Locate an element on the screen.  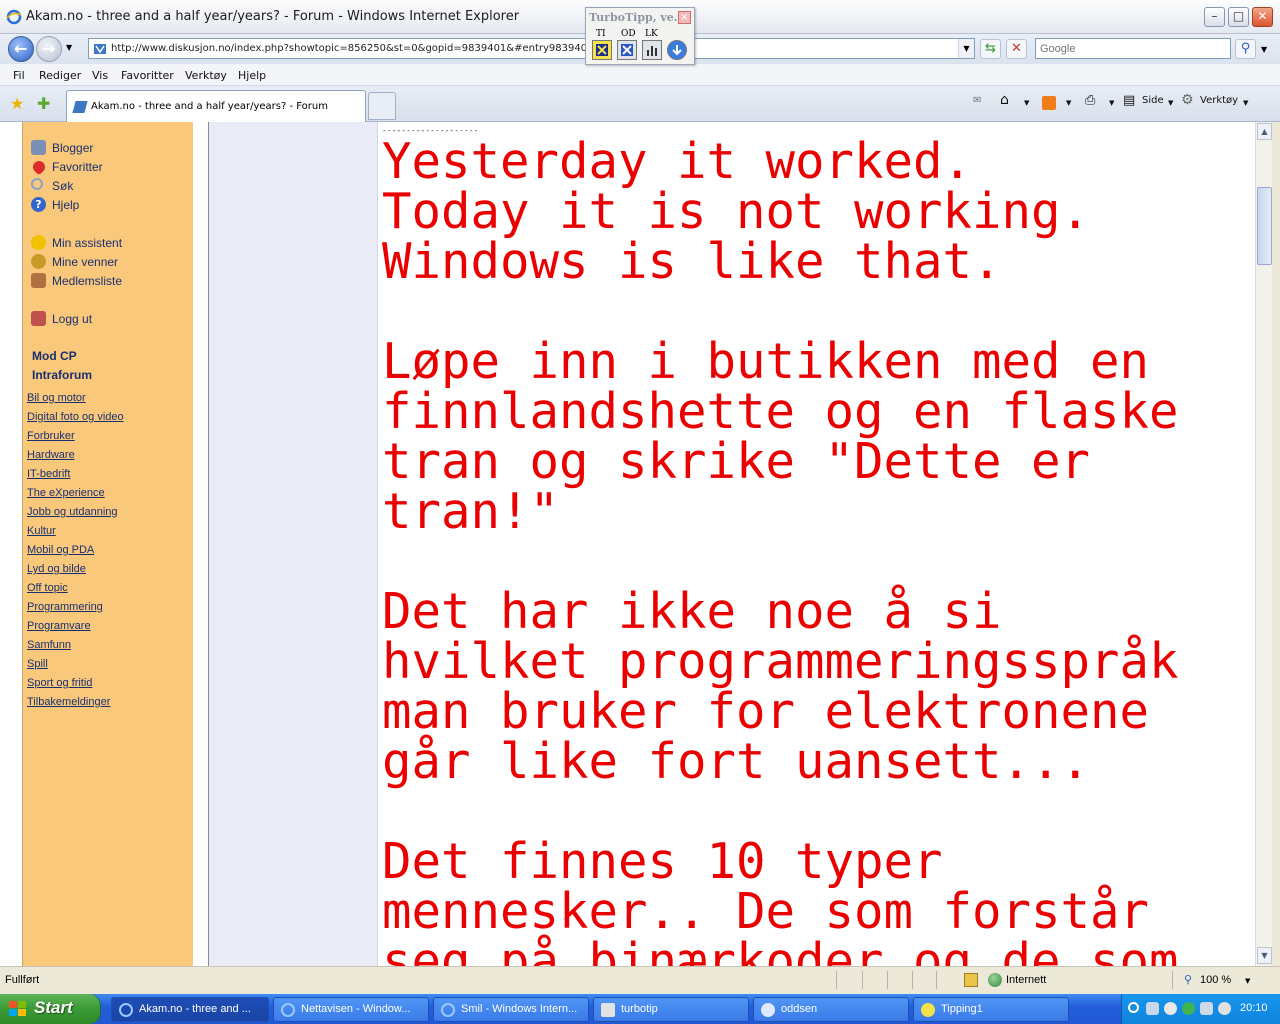
search-options-icon: ▼ is located at coordinates (1264, 49).